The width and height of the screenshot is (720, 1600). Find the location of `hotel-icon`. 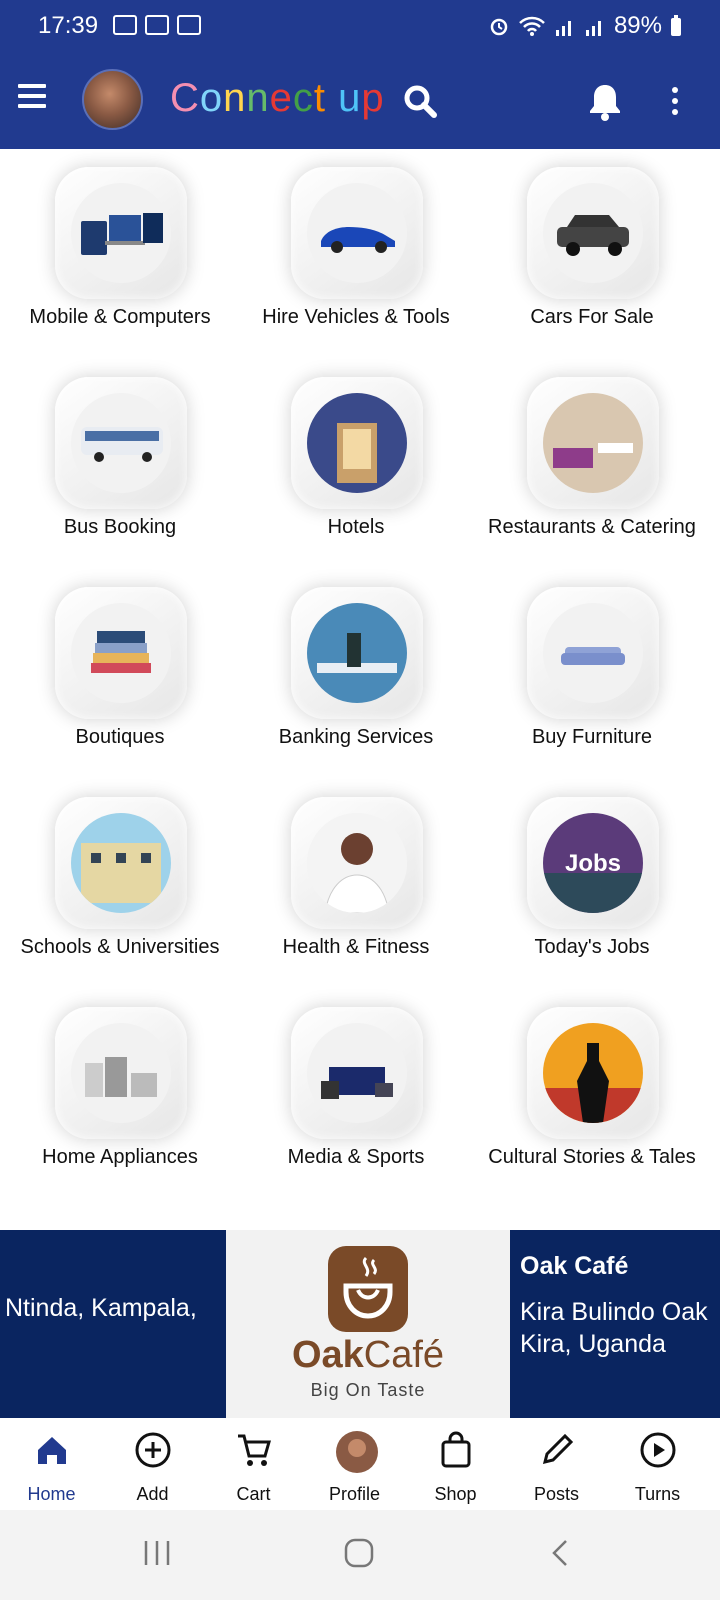

hotel-icon is located at coordinates (357, 443).